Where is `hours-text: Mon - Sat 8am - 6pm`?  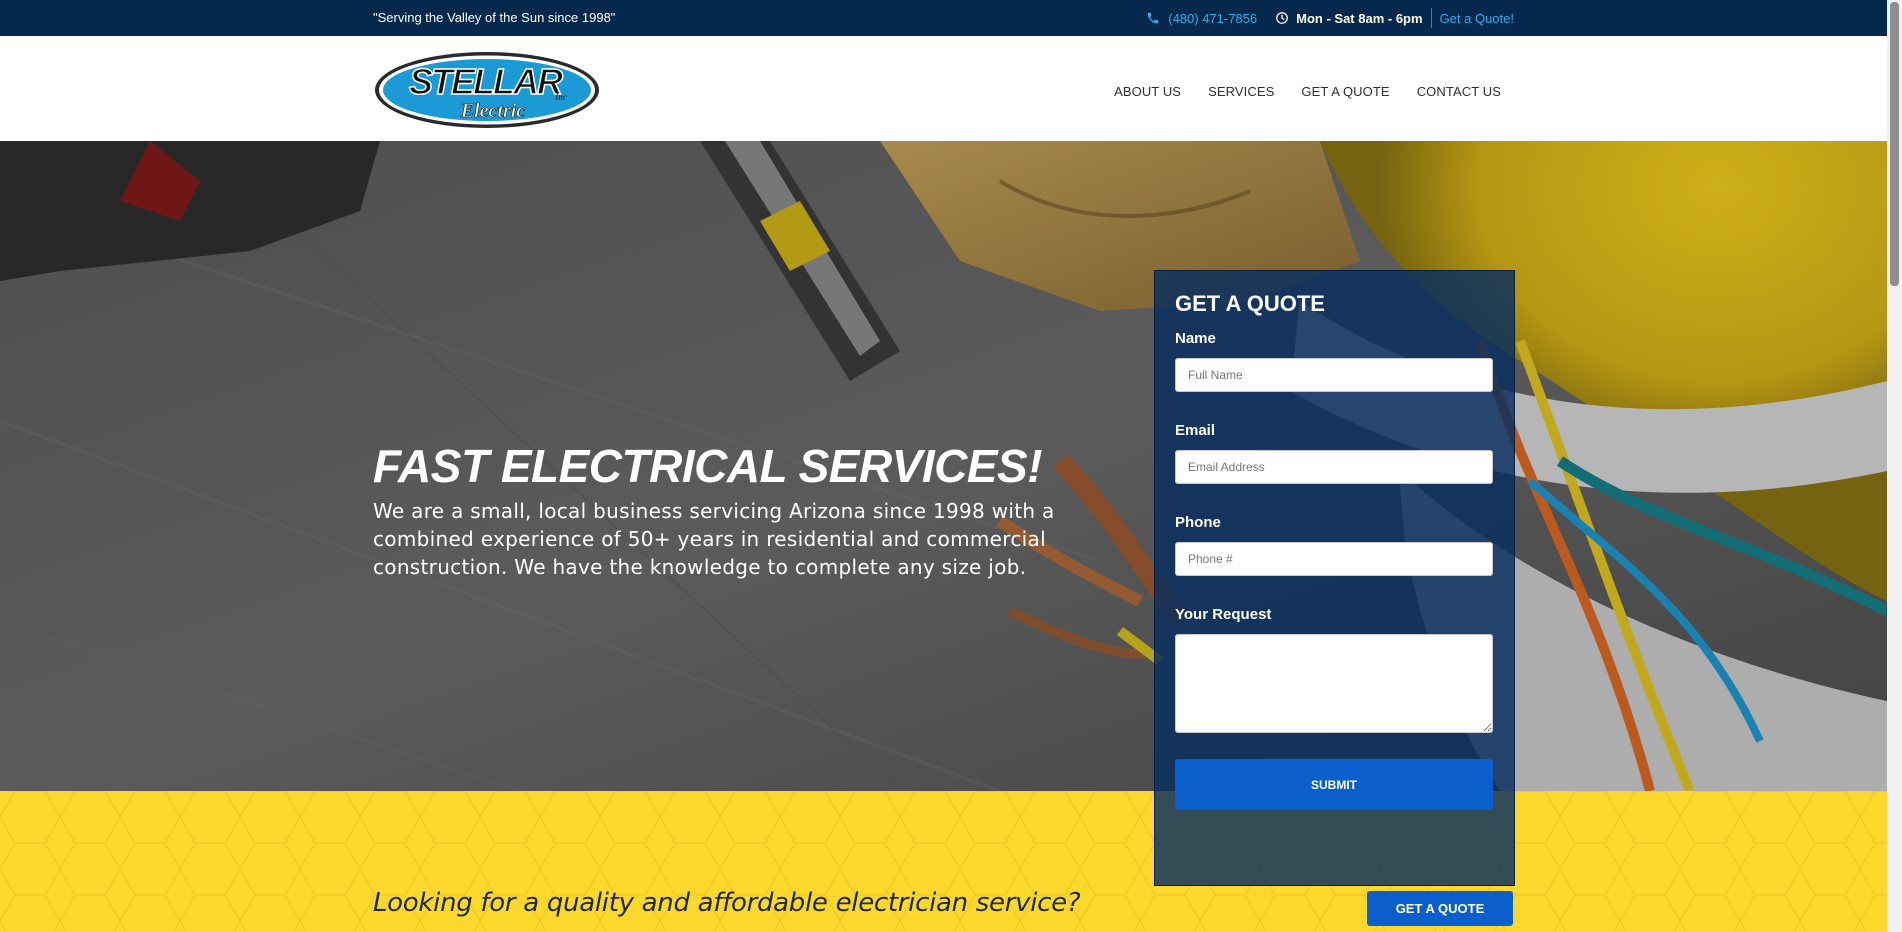
hours-text: Mon - Sat 8am - 6pm is located at coordinates (1359, 18).